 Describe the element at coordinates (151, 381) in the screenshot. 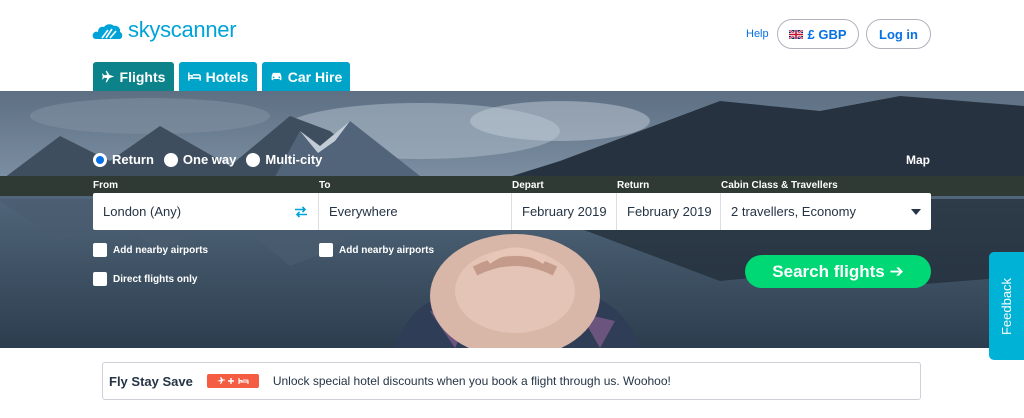

I see `banner-title: Fly Stay Save` at that location.